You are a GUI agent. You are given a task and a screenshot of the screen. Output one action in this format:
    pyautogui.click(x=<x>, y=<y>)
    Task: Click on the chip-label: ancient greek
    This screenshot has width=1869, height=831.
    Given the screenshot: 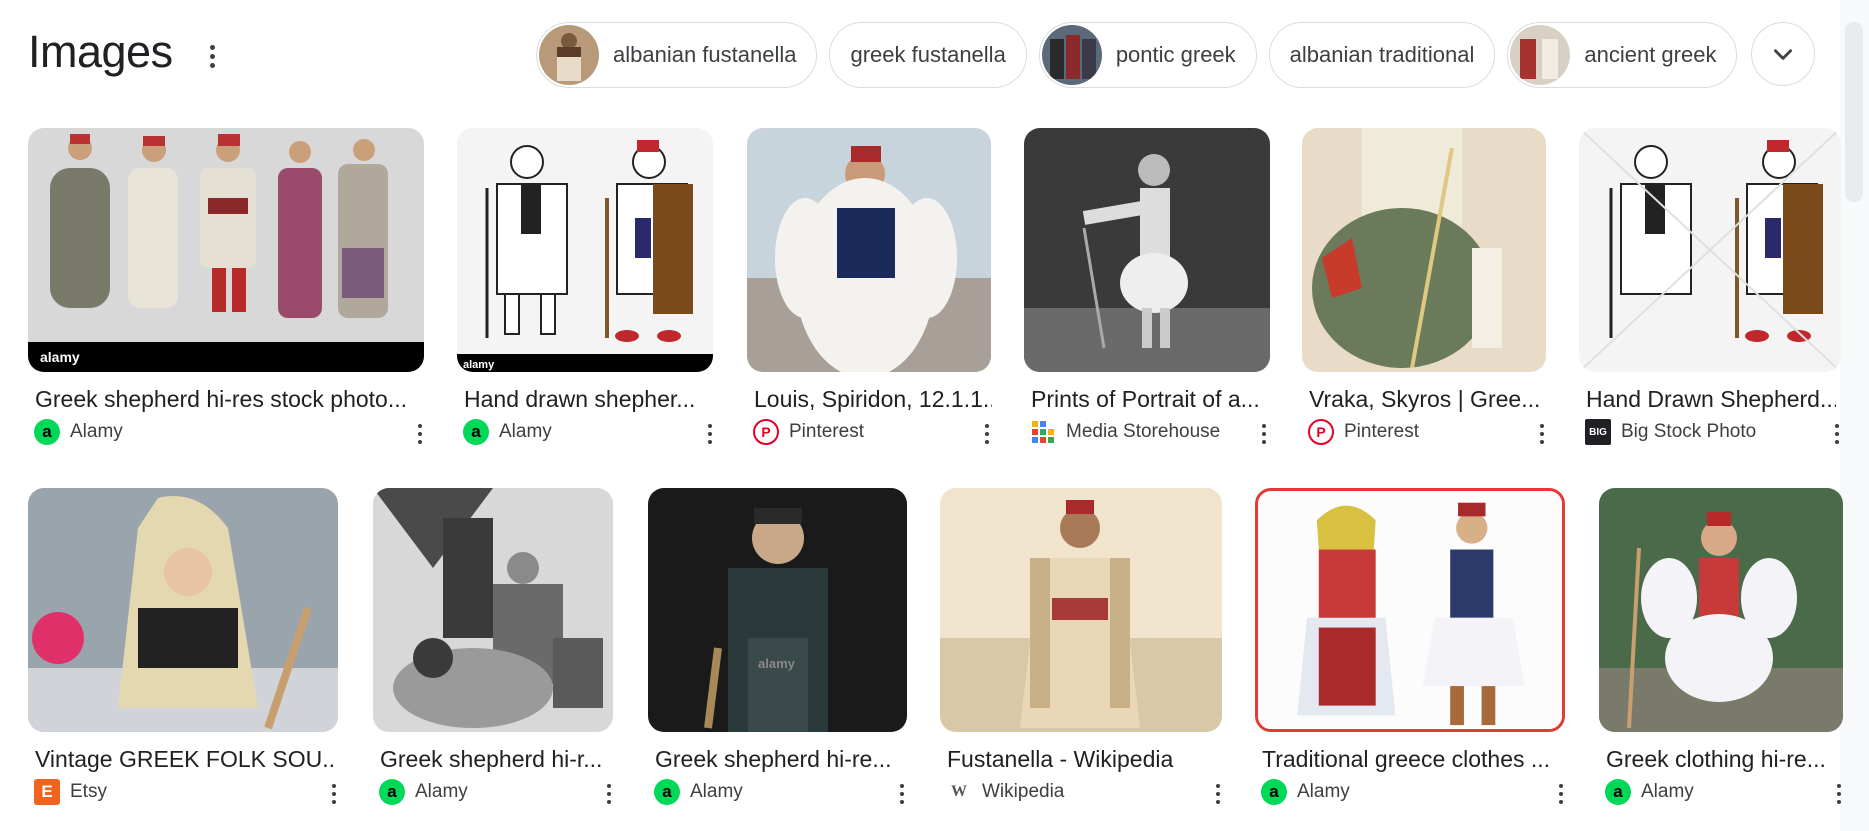 What is the action you would take?
    pyautogui.click(x=1650, y=54)
    